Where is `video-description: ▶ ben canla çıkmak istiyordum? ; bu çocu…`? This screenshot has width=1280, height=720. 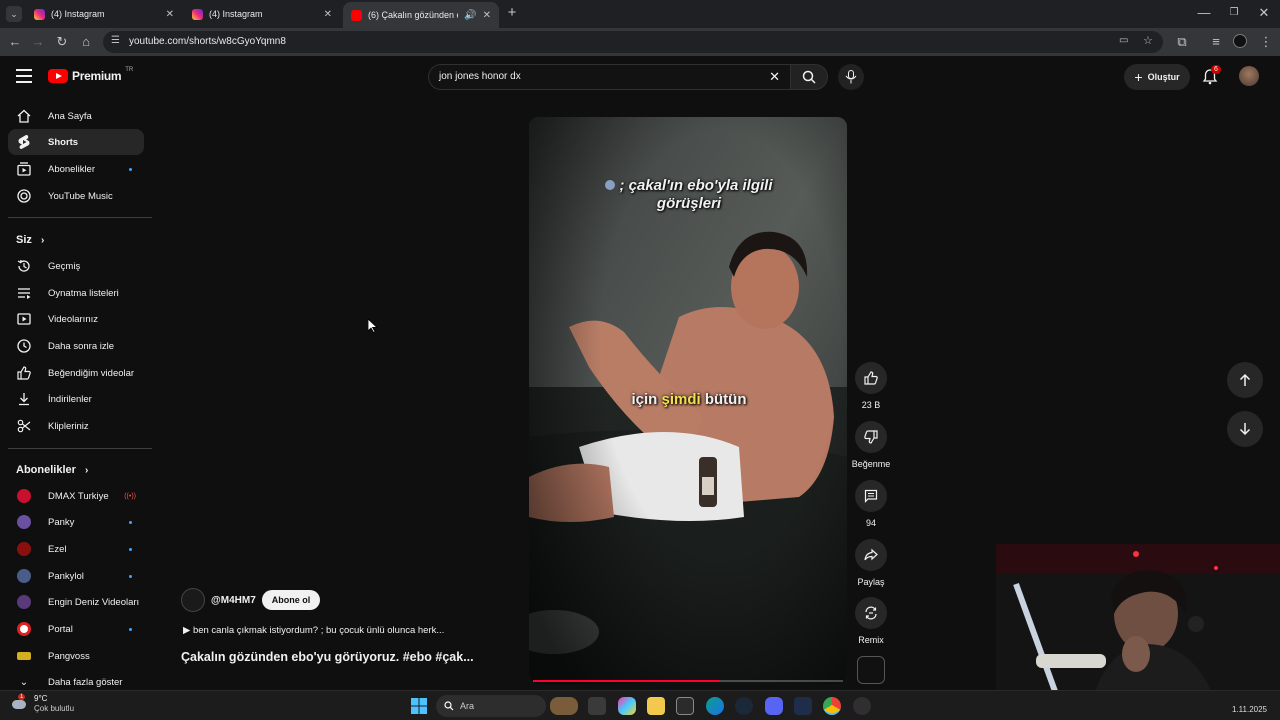 video-description: ▶ ben canla çıkmak istiyordum? ; bu çocu… is located at coordinates (313, 630).